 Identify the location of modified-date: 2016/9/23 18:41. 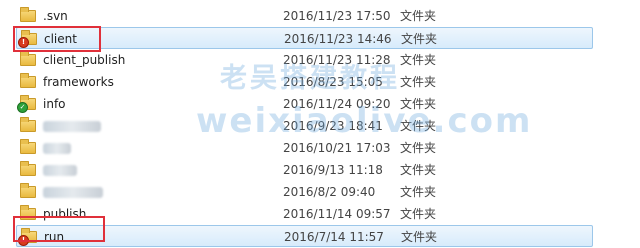
(333, 126).